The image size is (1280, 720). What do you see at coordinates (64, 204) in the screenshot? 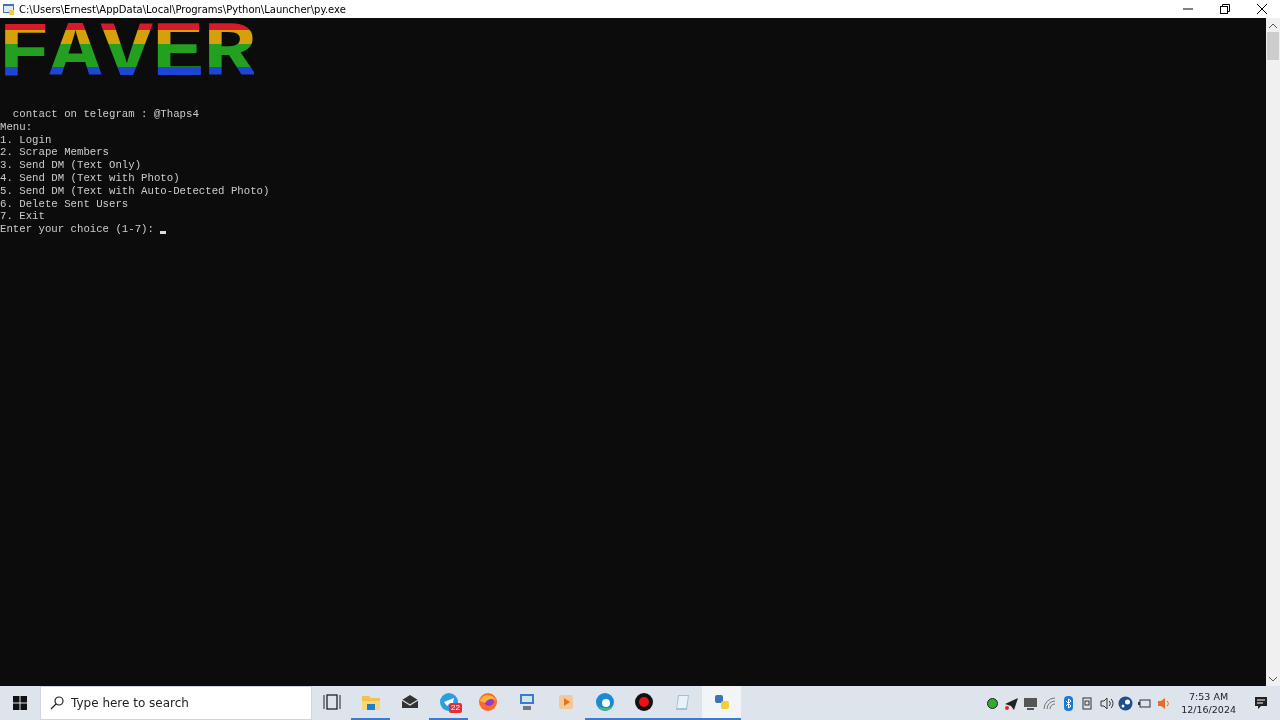
I see `console-line: 6. Delete Sent Users` at bounding box center [64, 204].